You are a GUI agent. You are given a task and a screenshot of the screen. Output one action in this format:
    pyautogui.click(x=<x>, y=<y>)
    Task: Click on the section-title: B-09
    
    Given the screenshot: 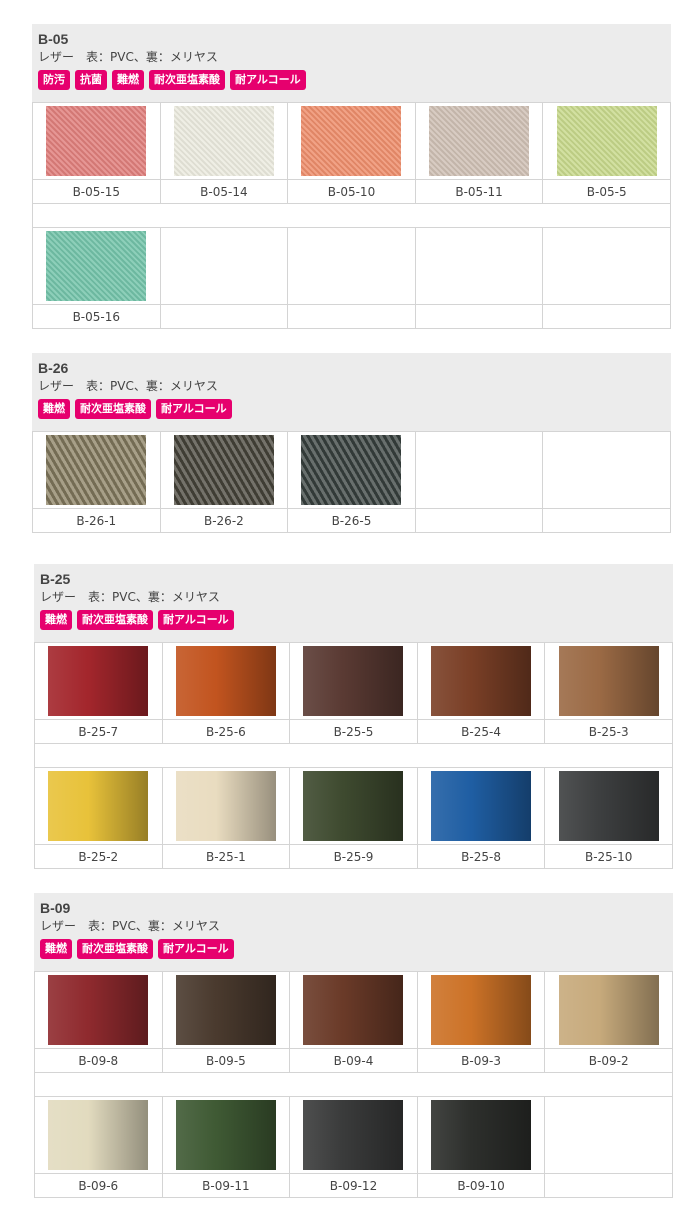 What is the action you would take?
    pyautogui.click(x=55, y=908)
    